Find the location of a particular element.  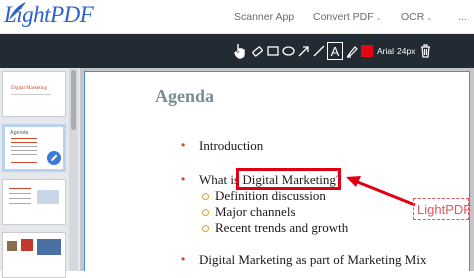

text-icon: A is located at coordinates (335, 51).